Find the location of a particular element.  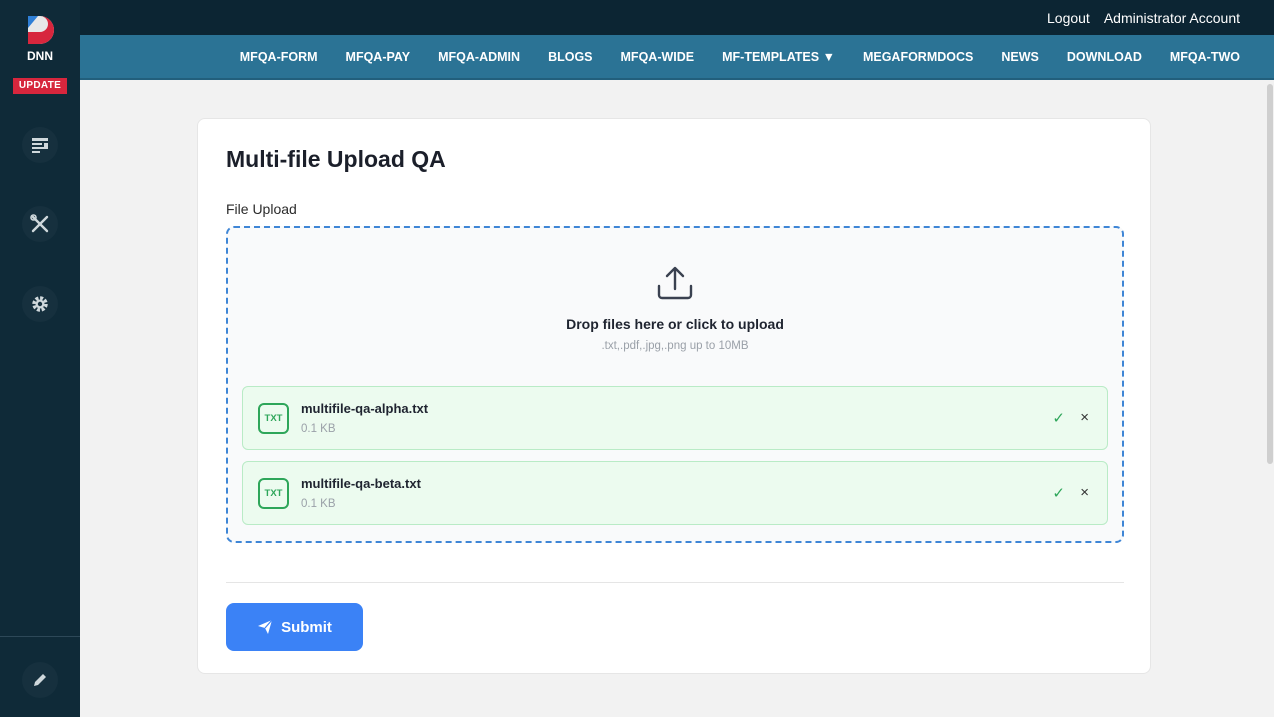

nav-item-mfqa-pay: MFQA-PAY is located at coordinates (378, 57).